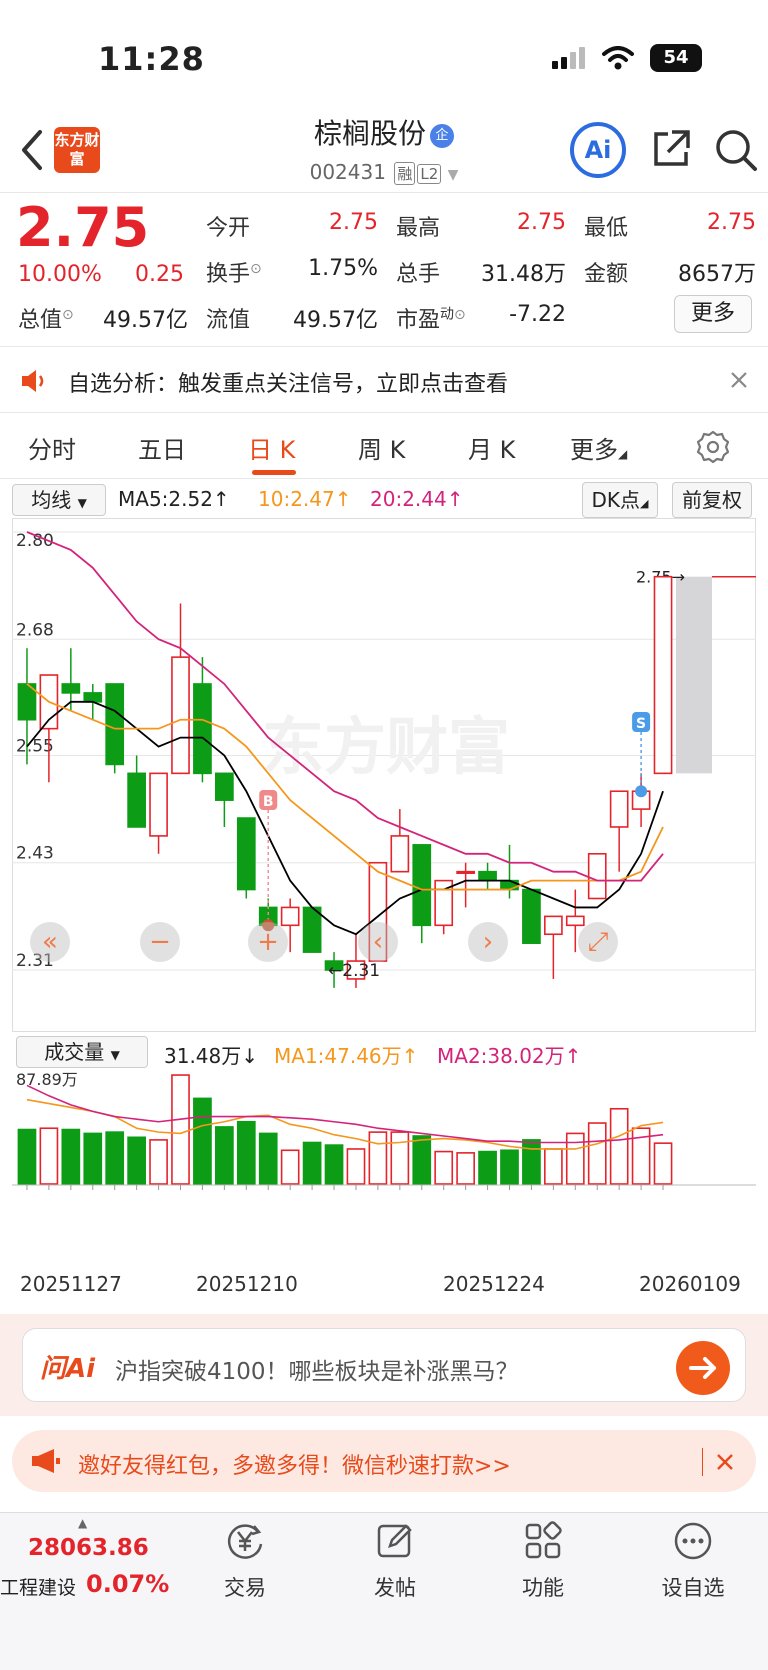  Describe the element at coordinates (543, 1561) in the screenshot. I see `nav-functions: 功能` at that location.